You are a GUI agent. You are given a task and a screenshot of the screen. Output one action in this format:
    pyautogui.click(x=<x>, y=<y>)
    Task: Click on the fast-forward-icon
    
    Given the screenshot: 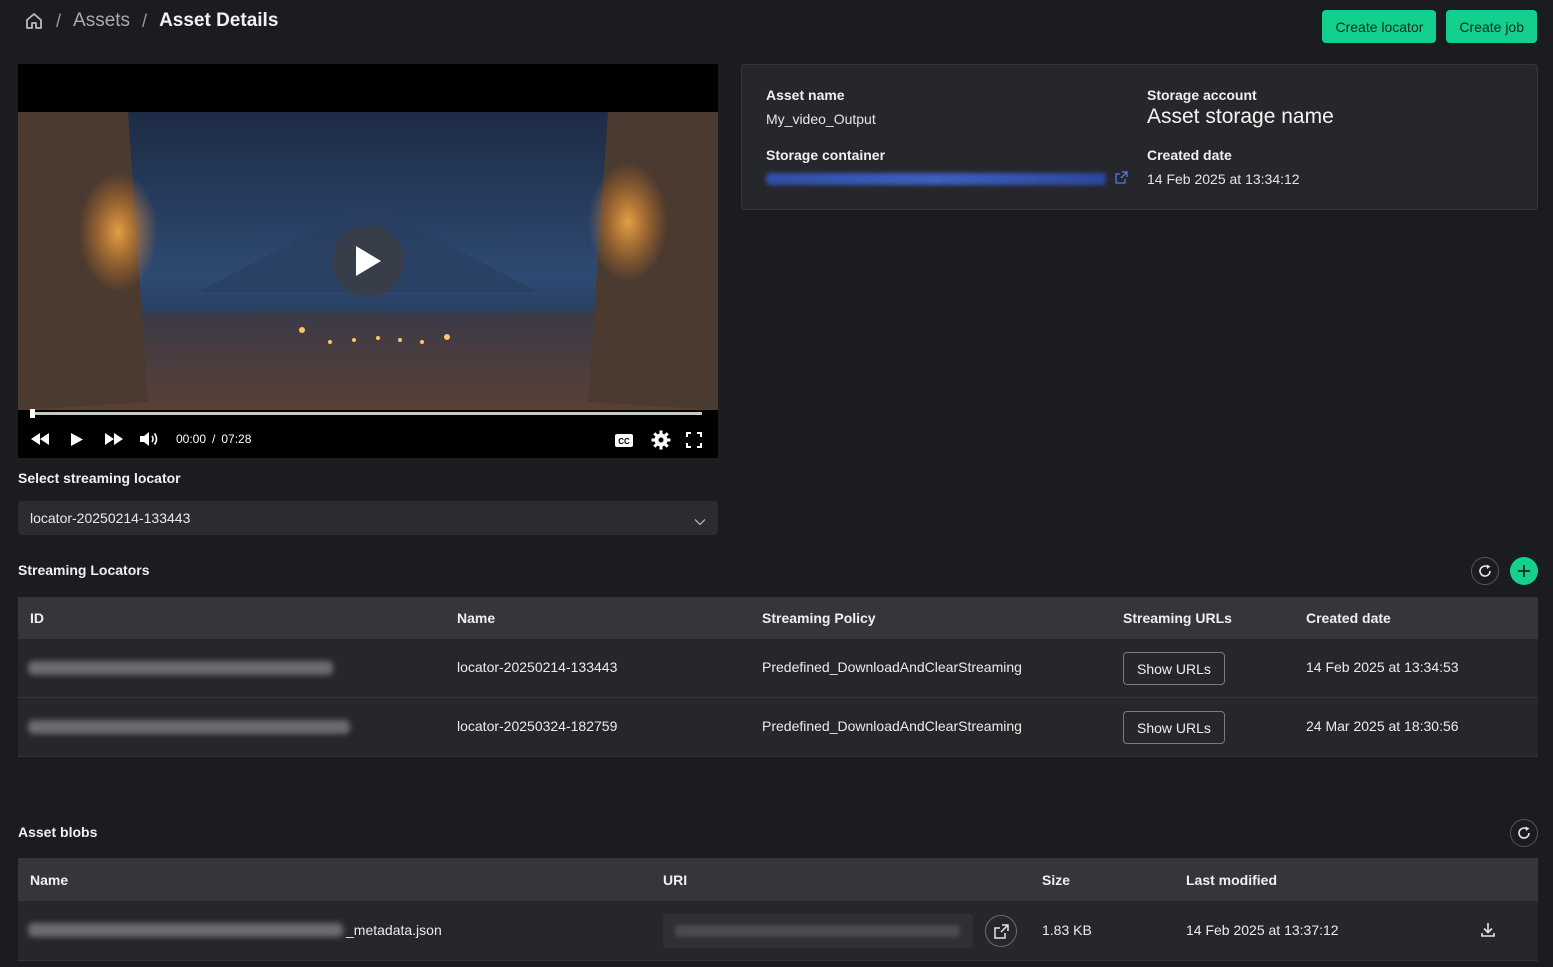 What is the action you would take?
    pyautogui.click(x=114, y=439)
    